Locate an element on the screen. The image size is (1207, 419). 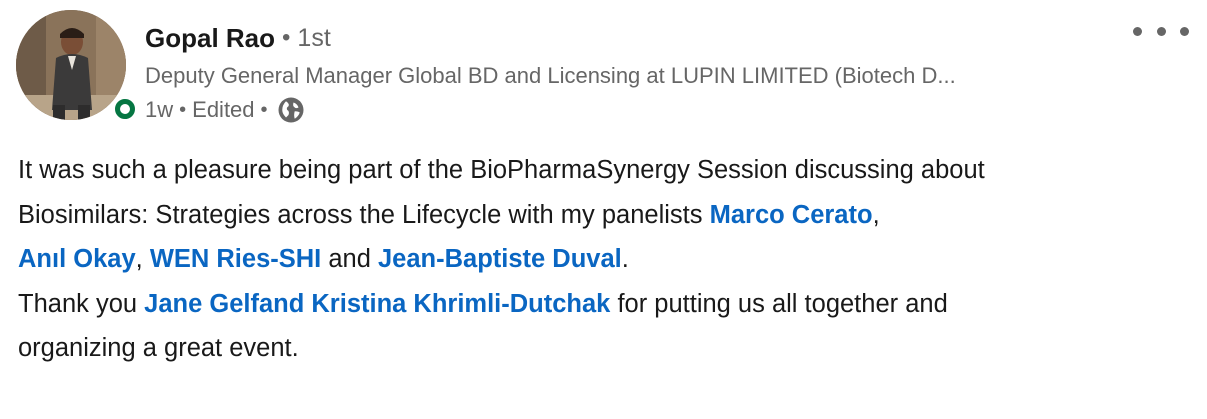
mention-link: Jane Gelfand is located at coordinates (224, 304).